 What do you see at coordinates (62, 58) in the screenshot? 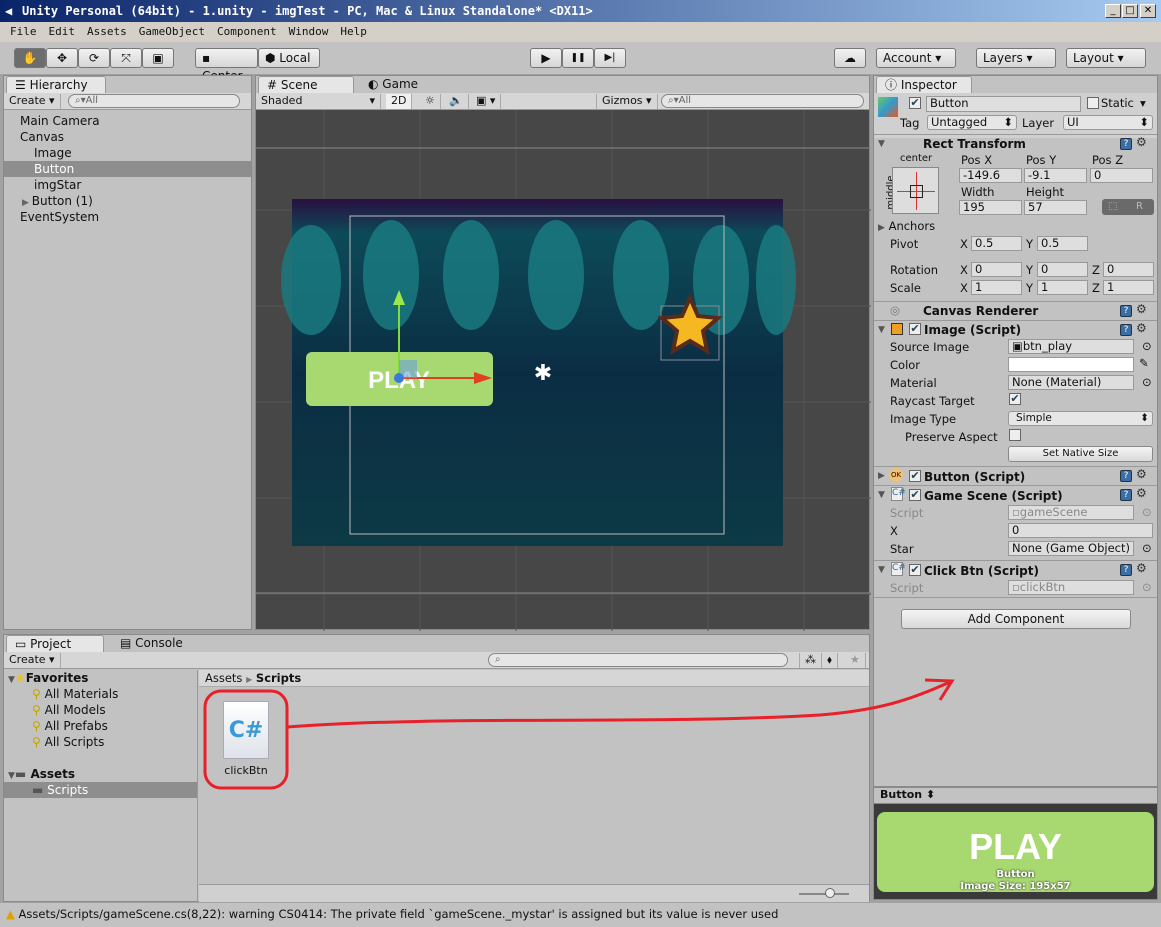
I see `move-tool-icon: ✥` at bounding box center [62, 58].